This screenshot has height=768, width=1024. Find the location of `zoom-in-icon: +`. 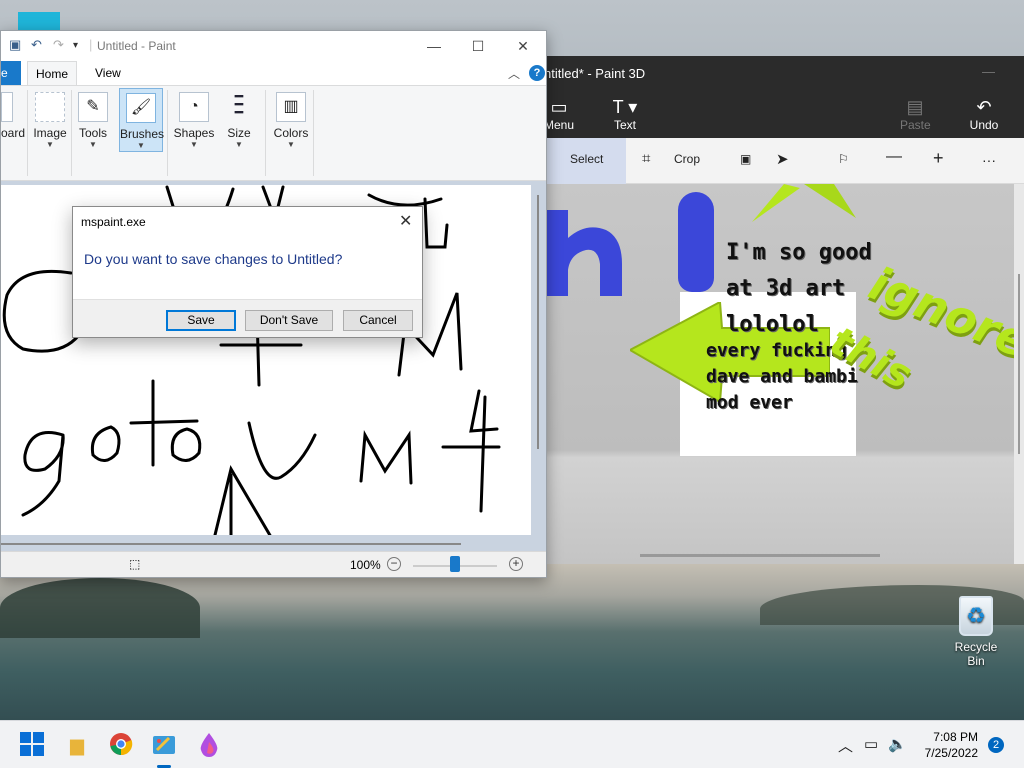

zoom-in-icon: + is located at coordinates (938, 158).